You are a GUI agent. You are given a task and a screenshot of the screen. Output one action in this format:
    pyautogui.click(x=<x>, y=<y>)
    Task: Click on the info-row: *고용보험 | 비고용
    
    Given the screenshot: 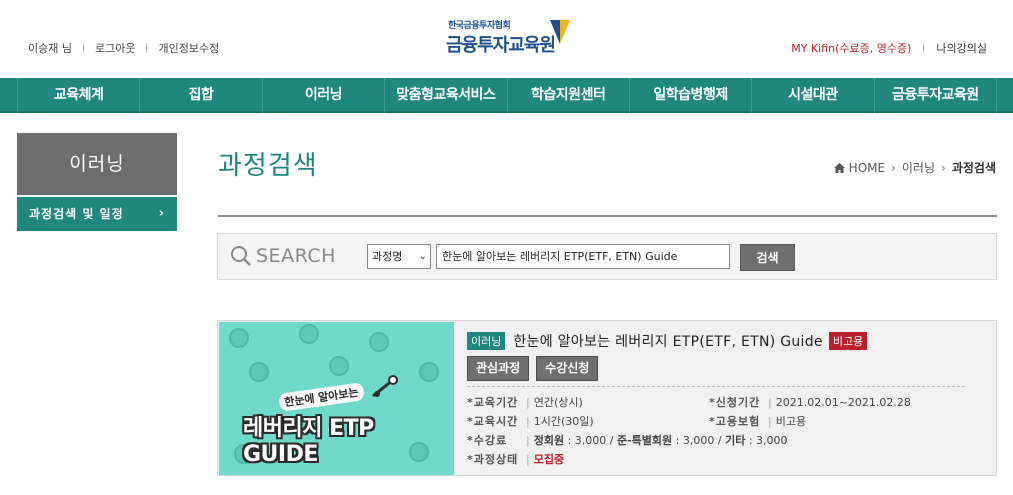 What is the action you would take?
    pyautogui.click(x=810, y=421)
    